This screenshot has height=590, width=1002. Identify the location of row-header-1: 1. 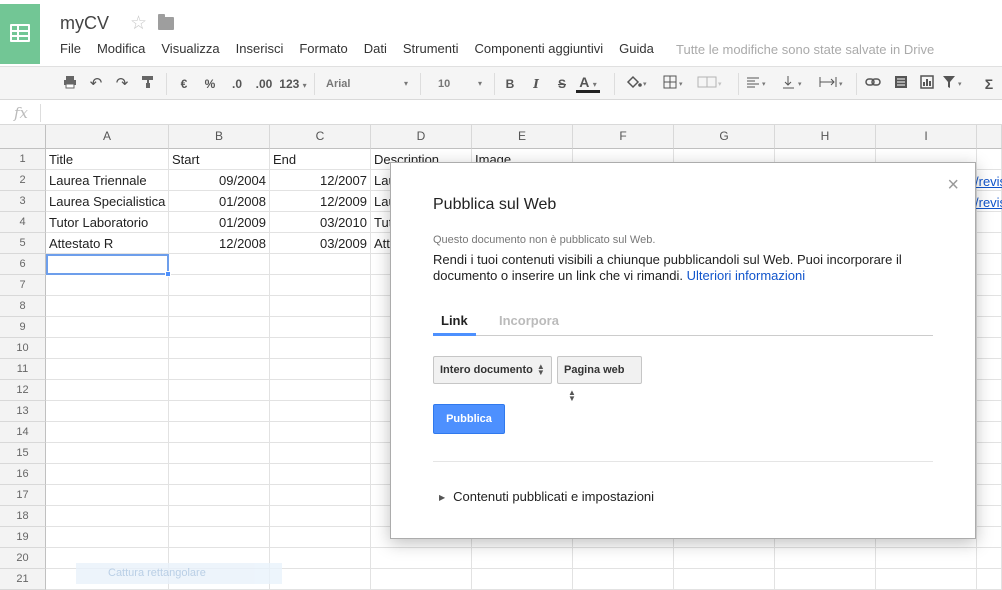
(23, 159).